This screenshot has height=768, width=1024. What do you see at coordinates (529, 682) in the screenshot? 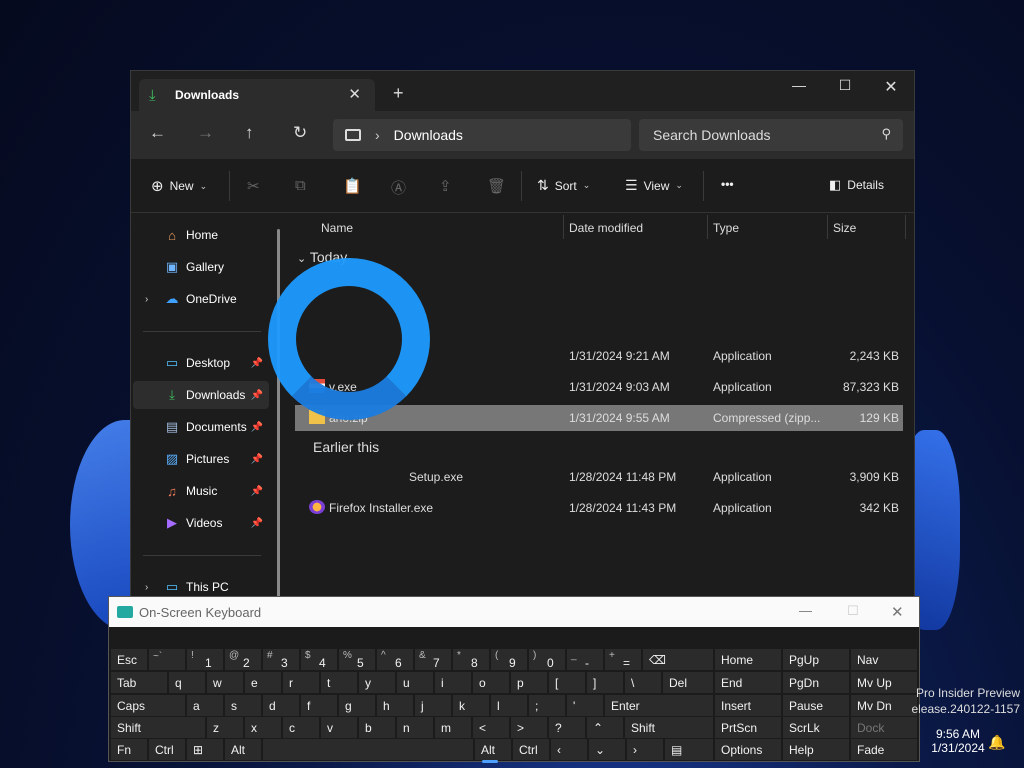
I see `key-p: p` at bounding box center [529, 682].